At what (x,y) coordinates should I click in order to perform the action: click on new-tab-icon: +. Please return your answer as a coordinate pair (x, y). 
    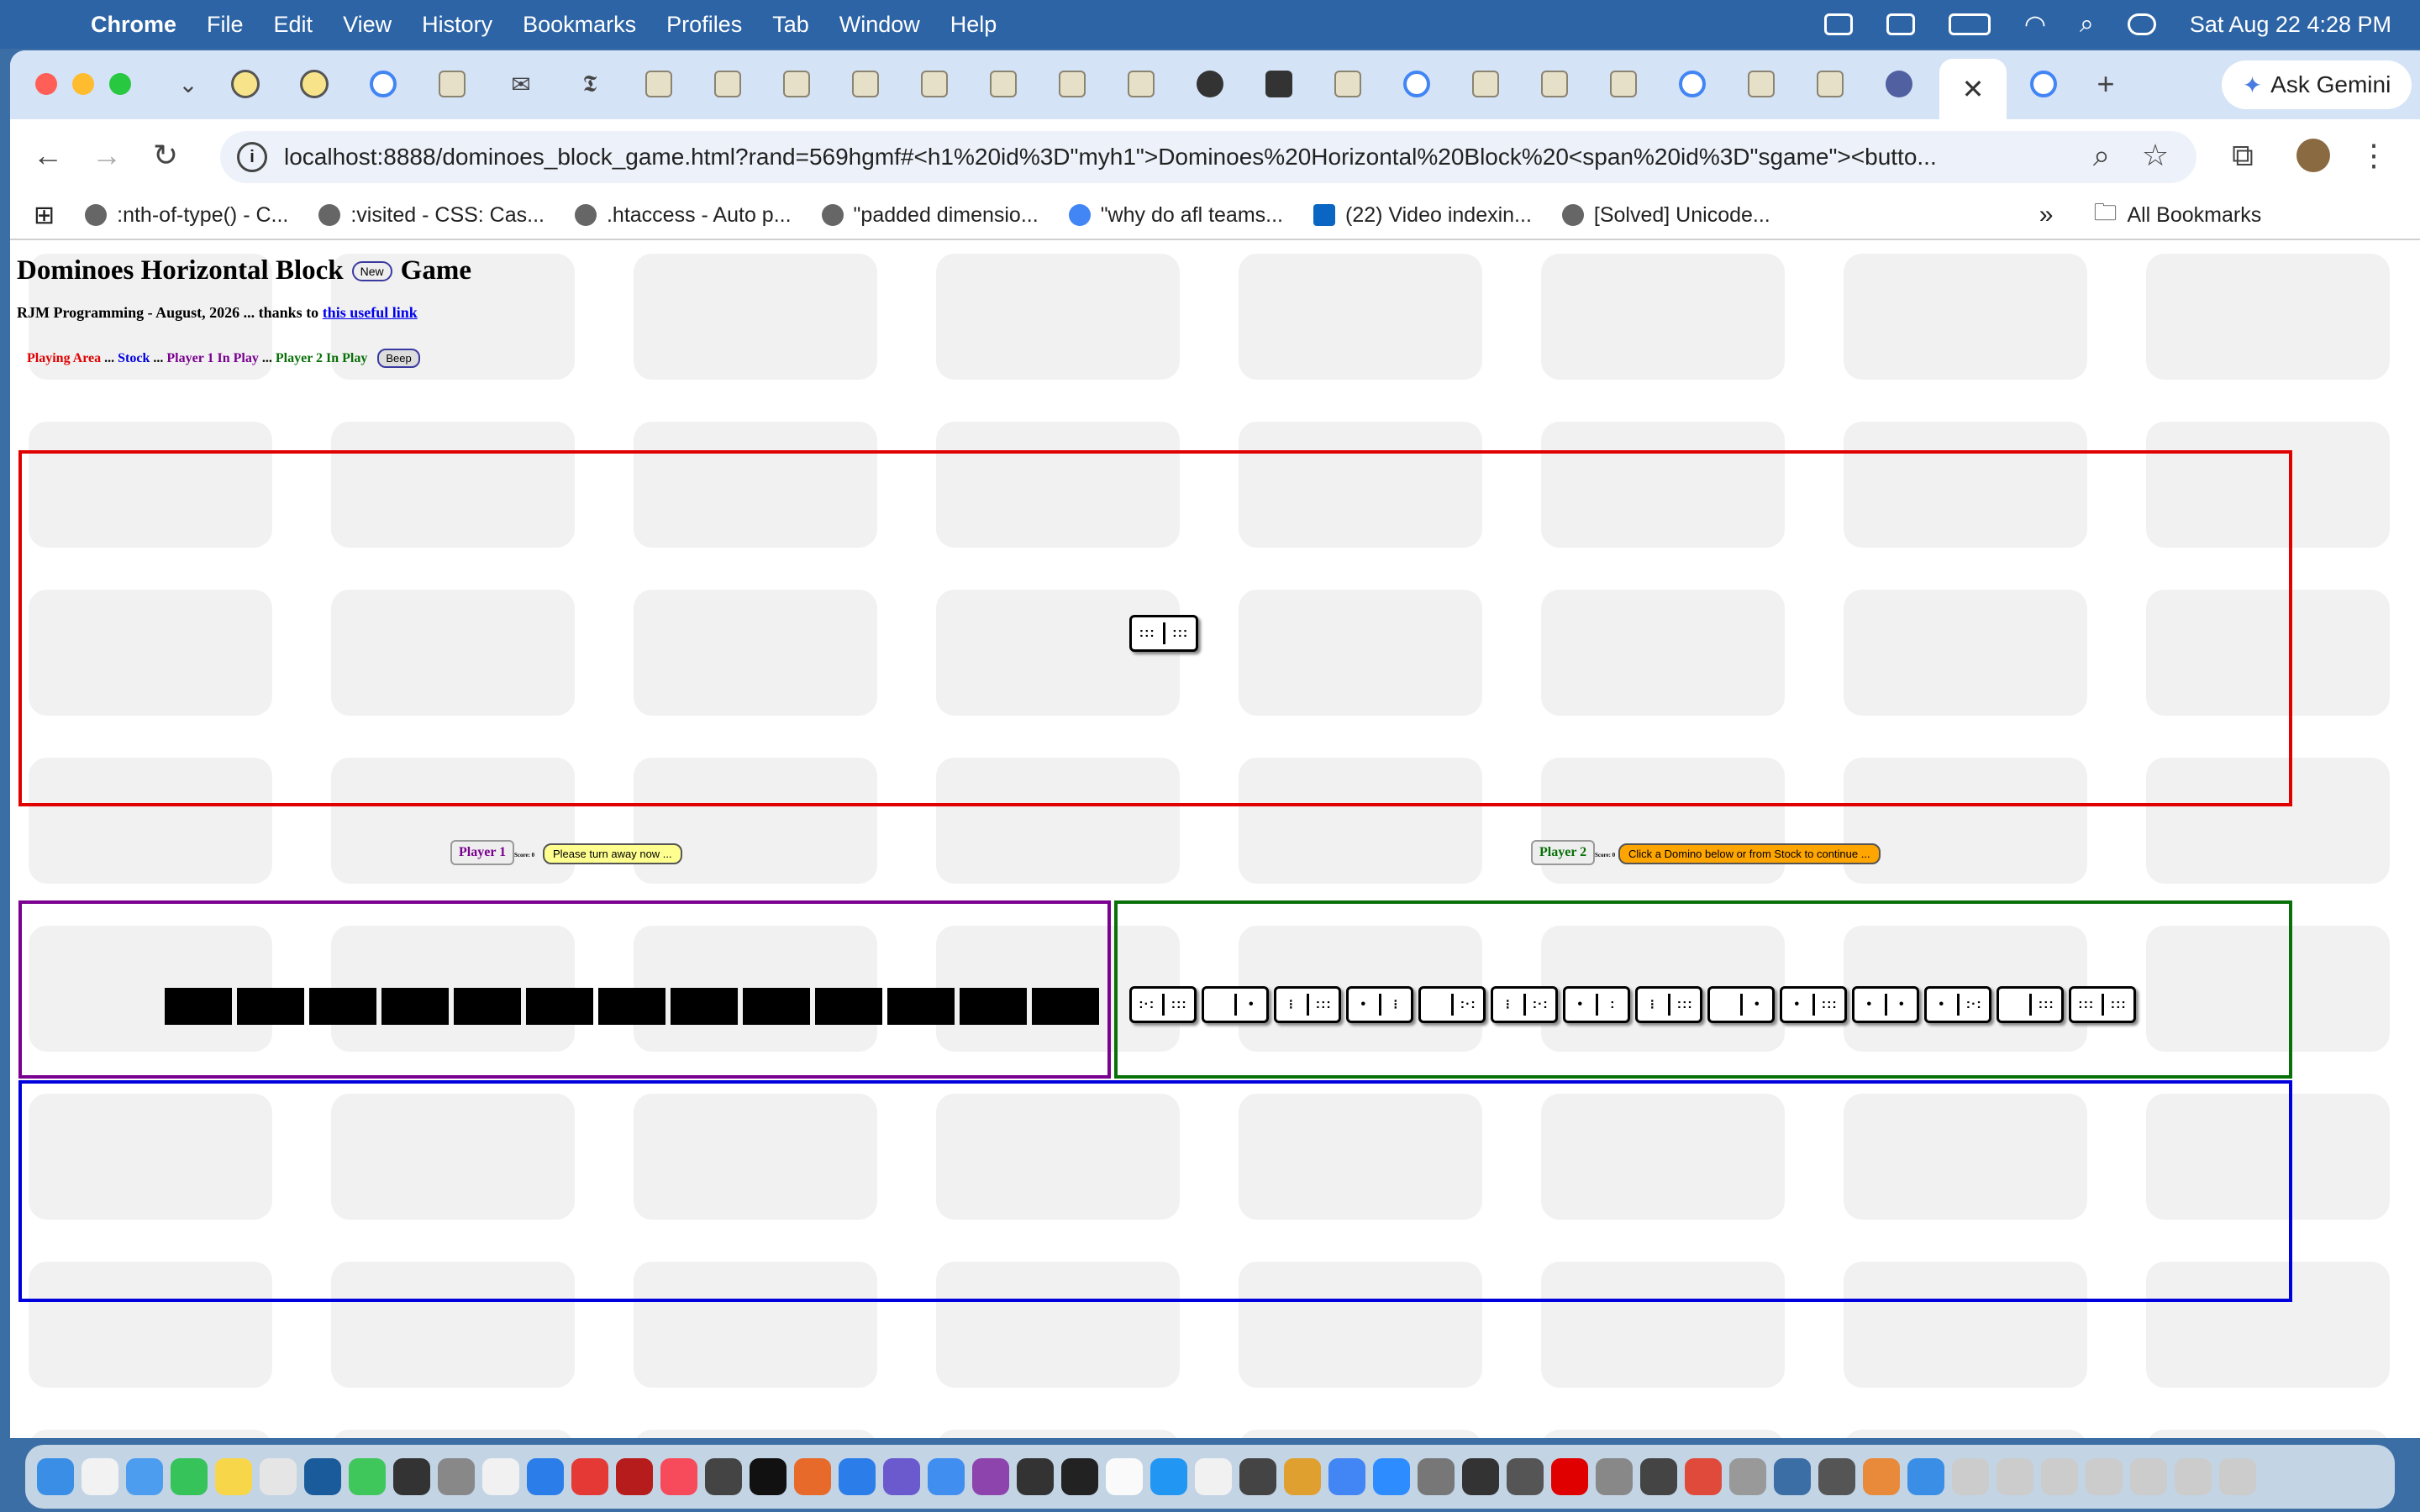
    Looking at the image, I should click on (2106, 83).